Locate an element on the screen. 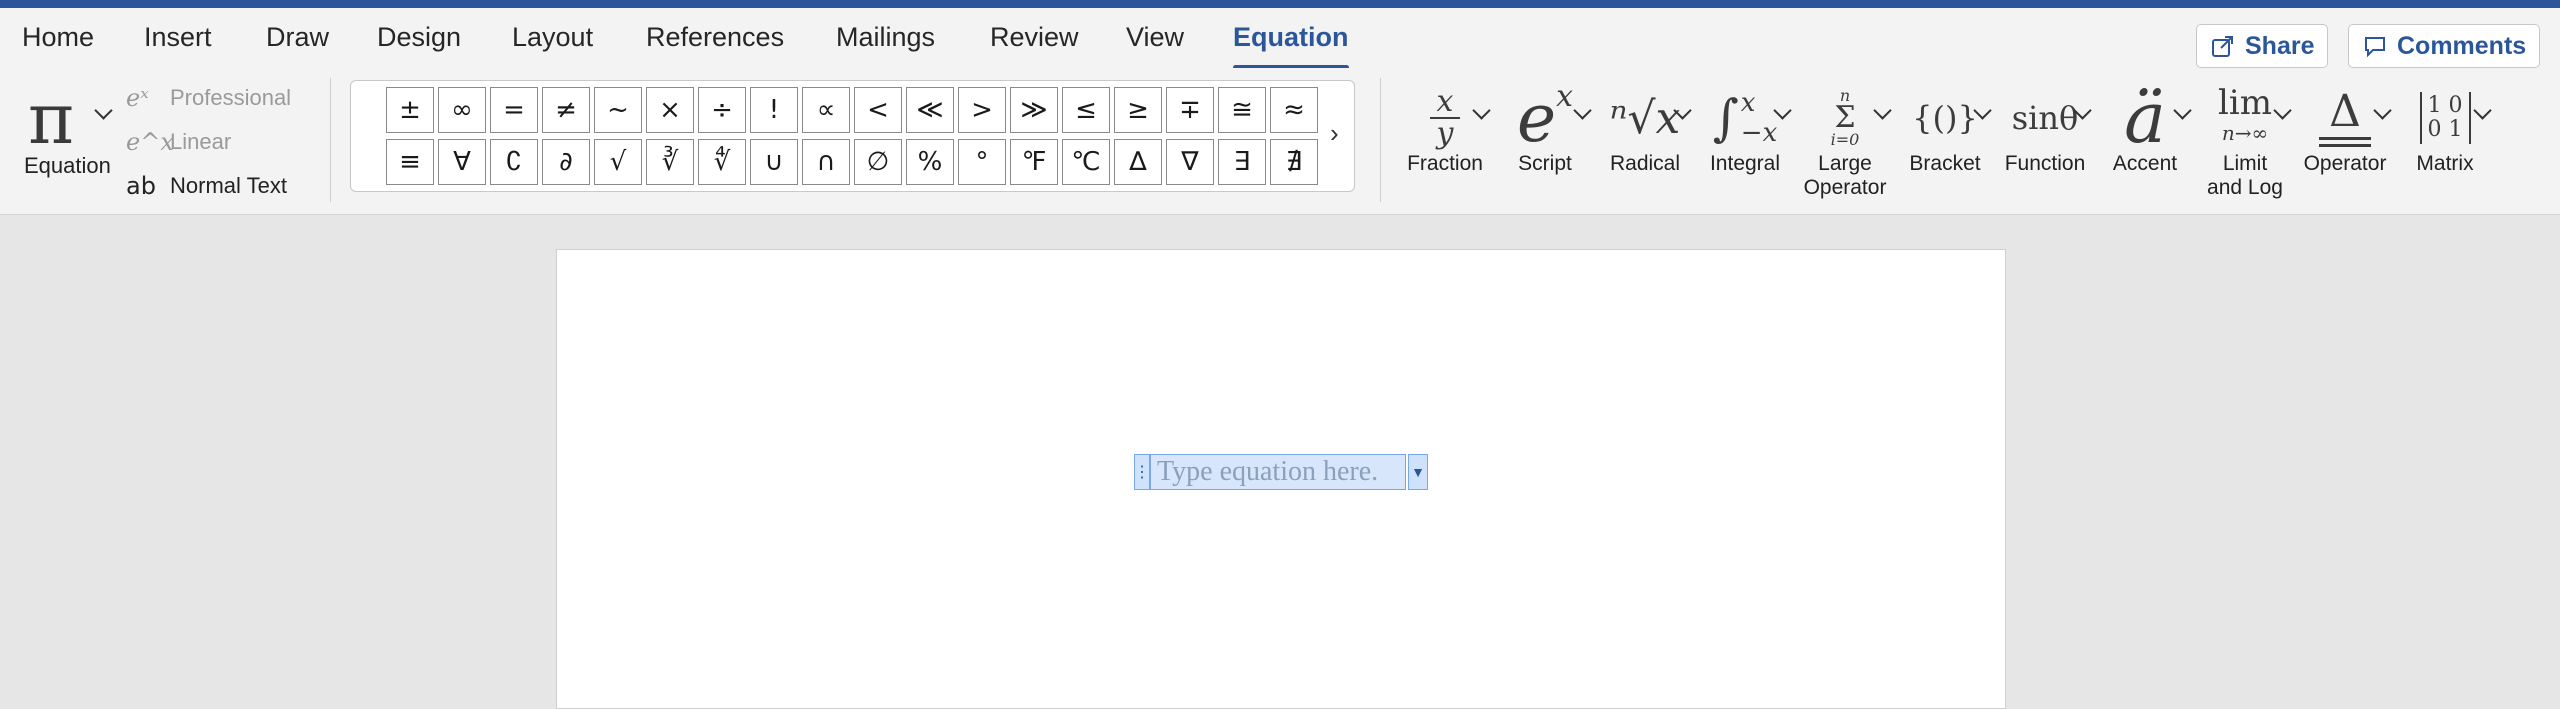 The width and height of the screenshot is (2560, 709). symbol-button: ℃ is located at coordinates (1086, 162).